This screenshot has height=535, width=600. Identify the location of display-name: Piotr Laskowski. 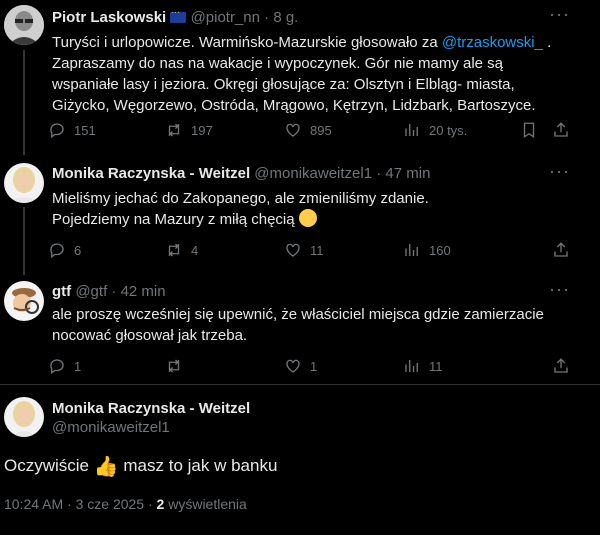
(109, 17).